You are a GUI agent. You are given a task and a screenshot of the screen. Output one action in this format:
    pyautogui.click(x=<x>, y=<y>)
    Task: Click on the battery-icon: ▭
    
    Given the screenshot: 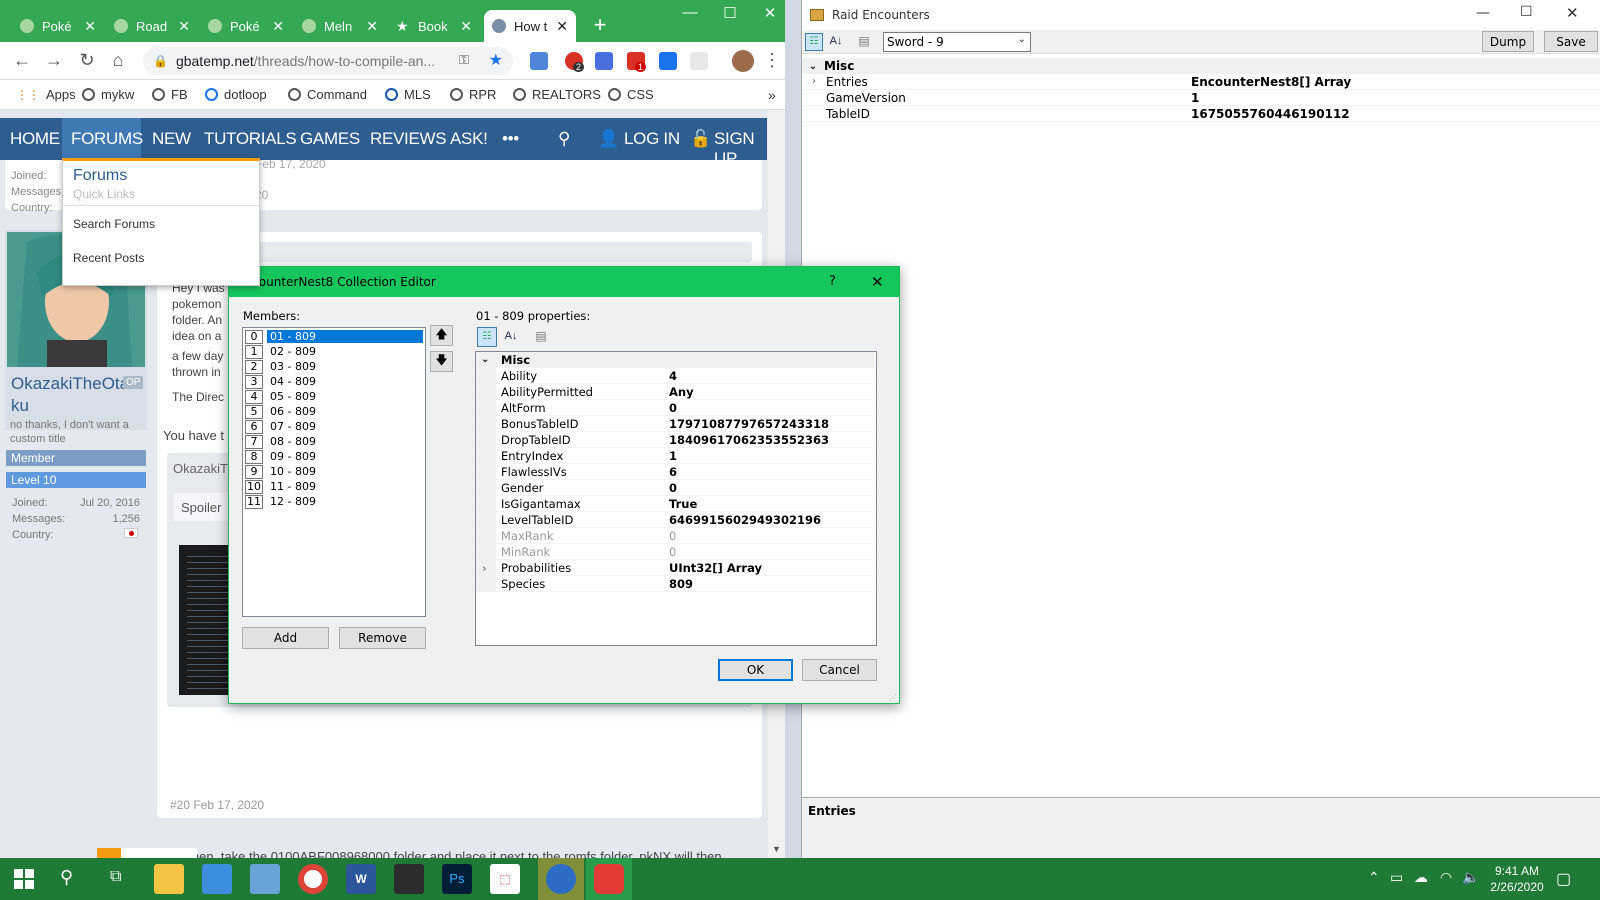 What is the action you would take?
    pyautogui.click(x=1396, y=877)
    